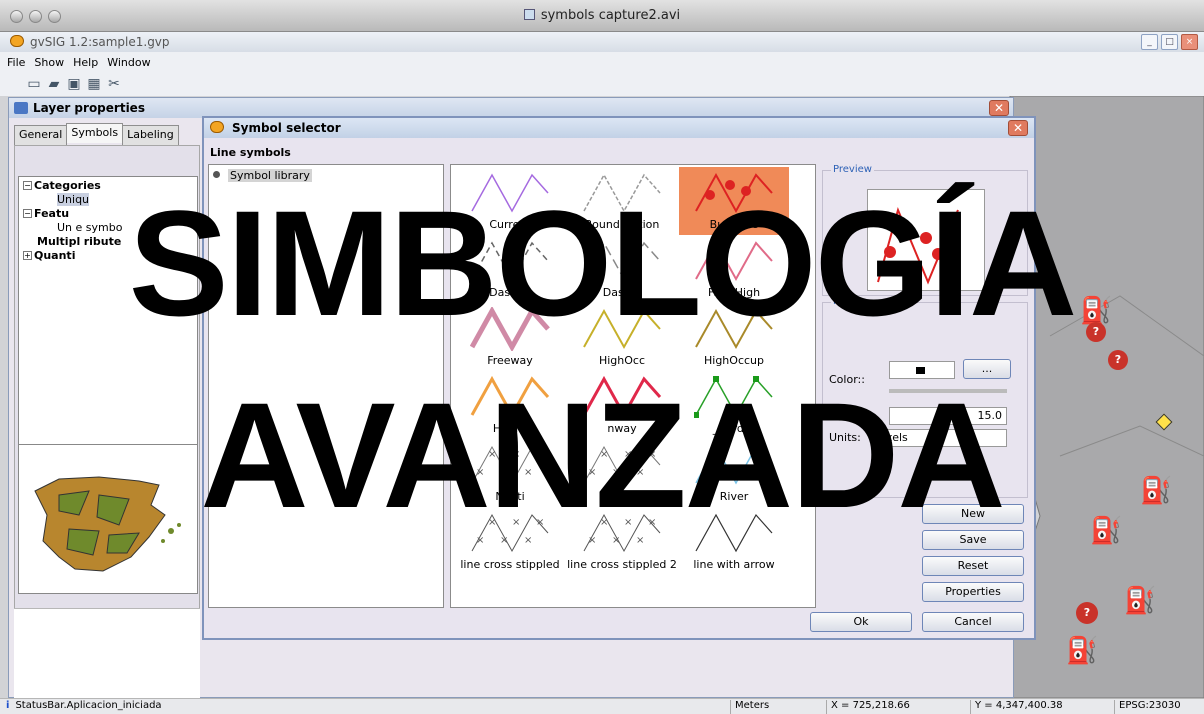 The width and height of the screenshot is (1204, 714). What do you see at coordinates (734, 428) in the screenshot?
I see `symbol-label: _Border` at bounding box center [734, 428].